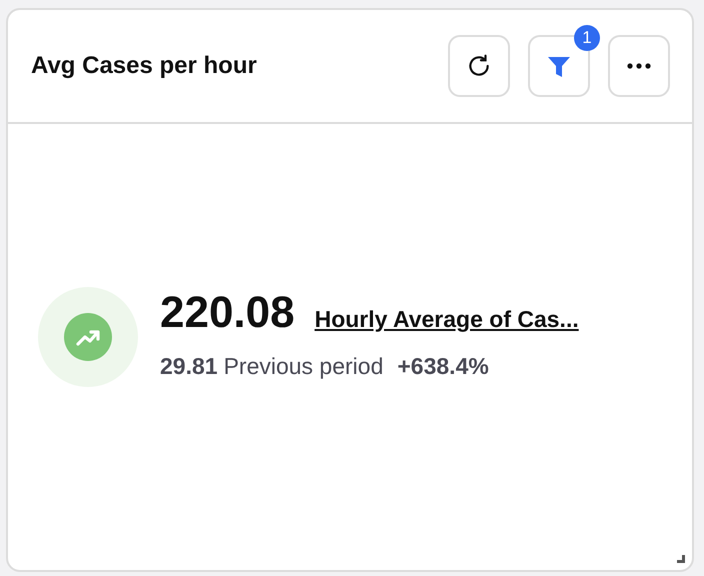 This screenshot has width=704, height=576. I want to click on more-icon, so click(639, 66).